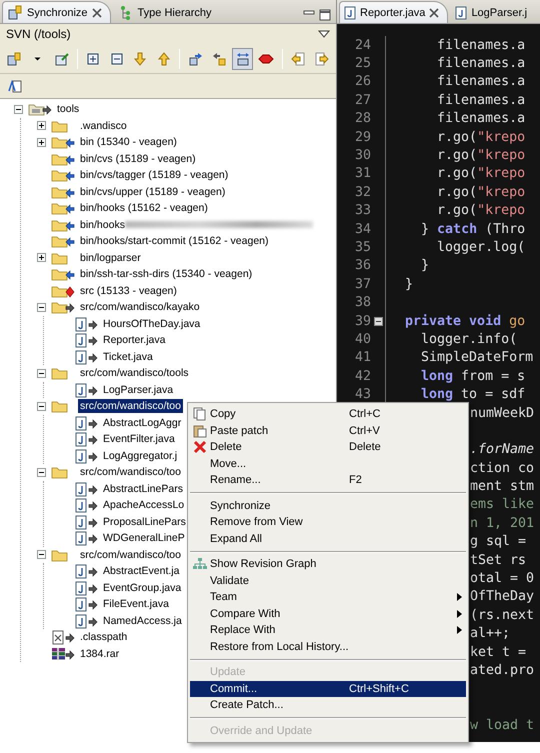  I want to click on tree-item: 1384.rar, so click(100, 653).